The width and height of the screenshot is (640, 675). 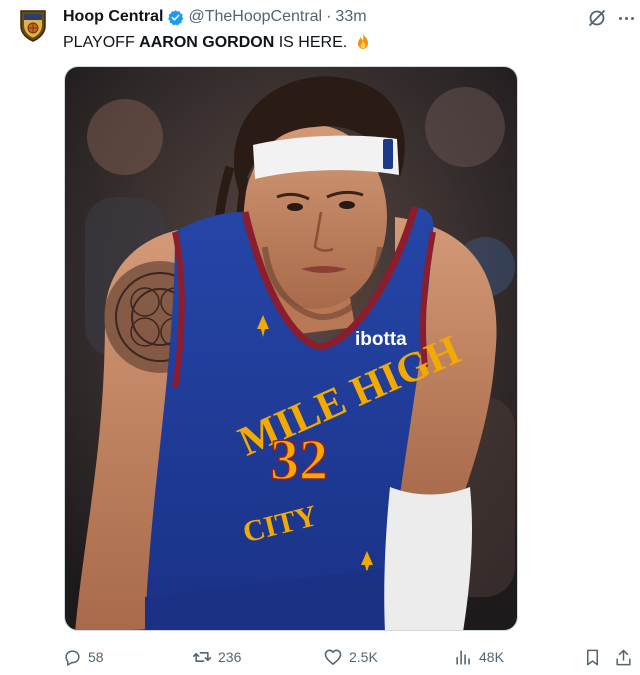 What do you see at coordinates (202, 657) in the screenshot?
I see `repost-icon` at bounding box center [202, 657].